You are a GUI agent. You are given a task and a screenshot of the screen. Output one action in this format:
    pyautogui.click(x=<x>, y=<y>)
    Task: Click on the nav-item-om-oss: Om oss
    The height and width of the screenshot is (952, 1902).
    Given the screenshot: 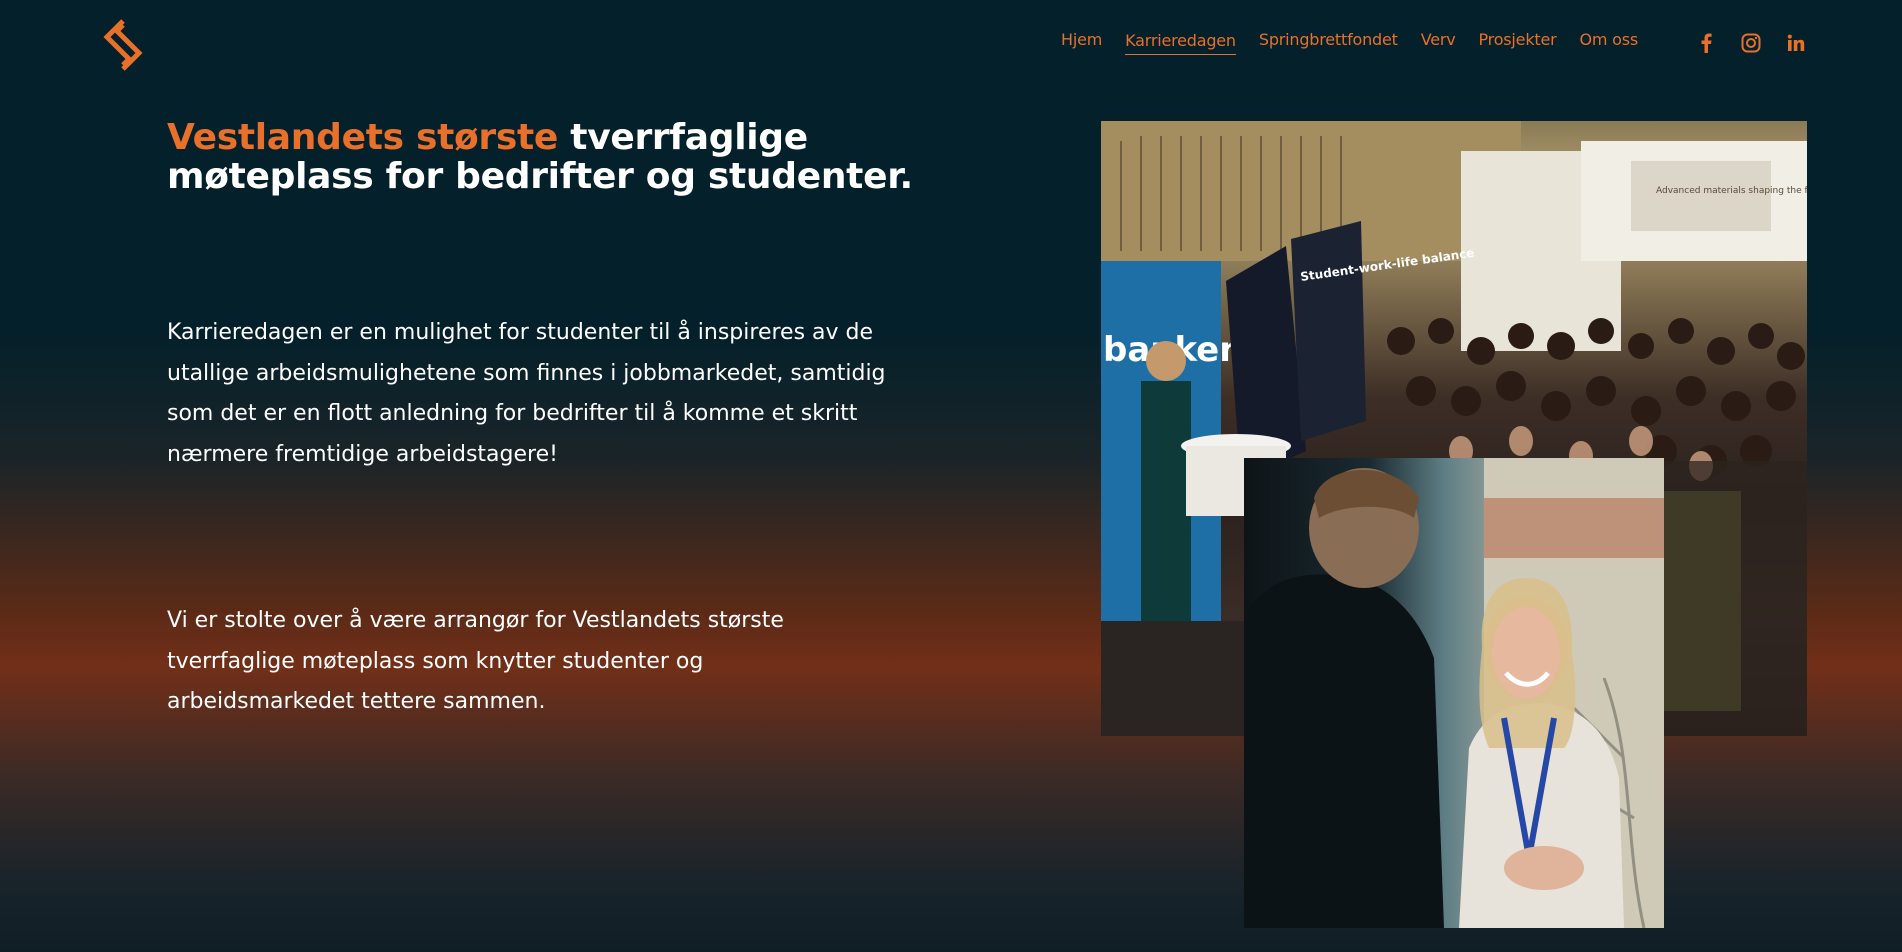 What is the action you would take?
    pyautogui.click(x=1609, y=42)
    